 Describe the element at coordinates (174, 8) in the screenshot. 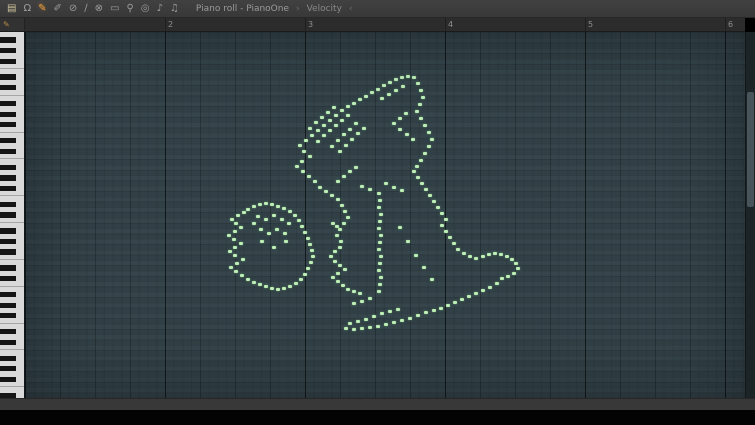

I see `preview-notes-icon: ♫` at that location.